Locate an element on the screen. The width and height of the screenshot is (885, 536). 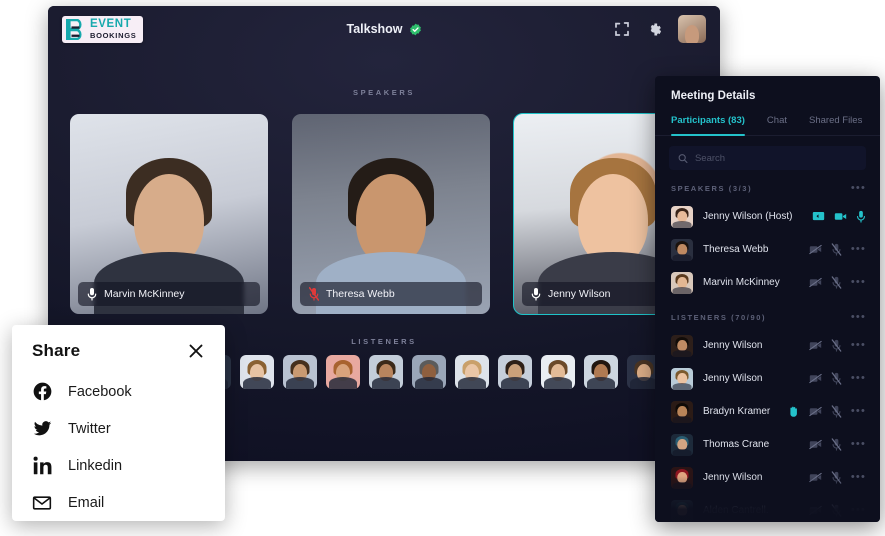
participant-group-title: LISTENERS (70/90) is located at coordinates (719, 317).